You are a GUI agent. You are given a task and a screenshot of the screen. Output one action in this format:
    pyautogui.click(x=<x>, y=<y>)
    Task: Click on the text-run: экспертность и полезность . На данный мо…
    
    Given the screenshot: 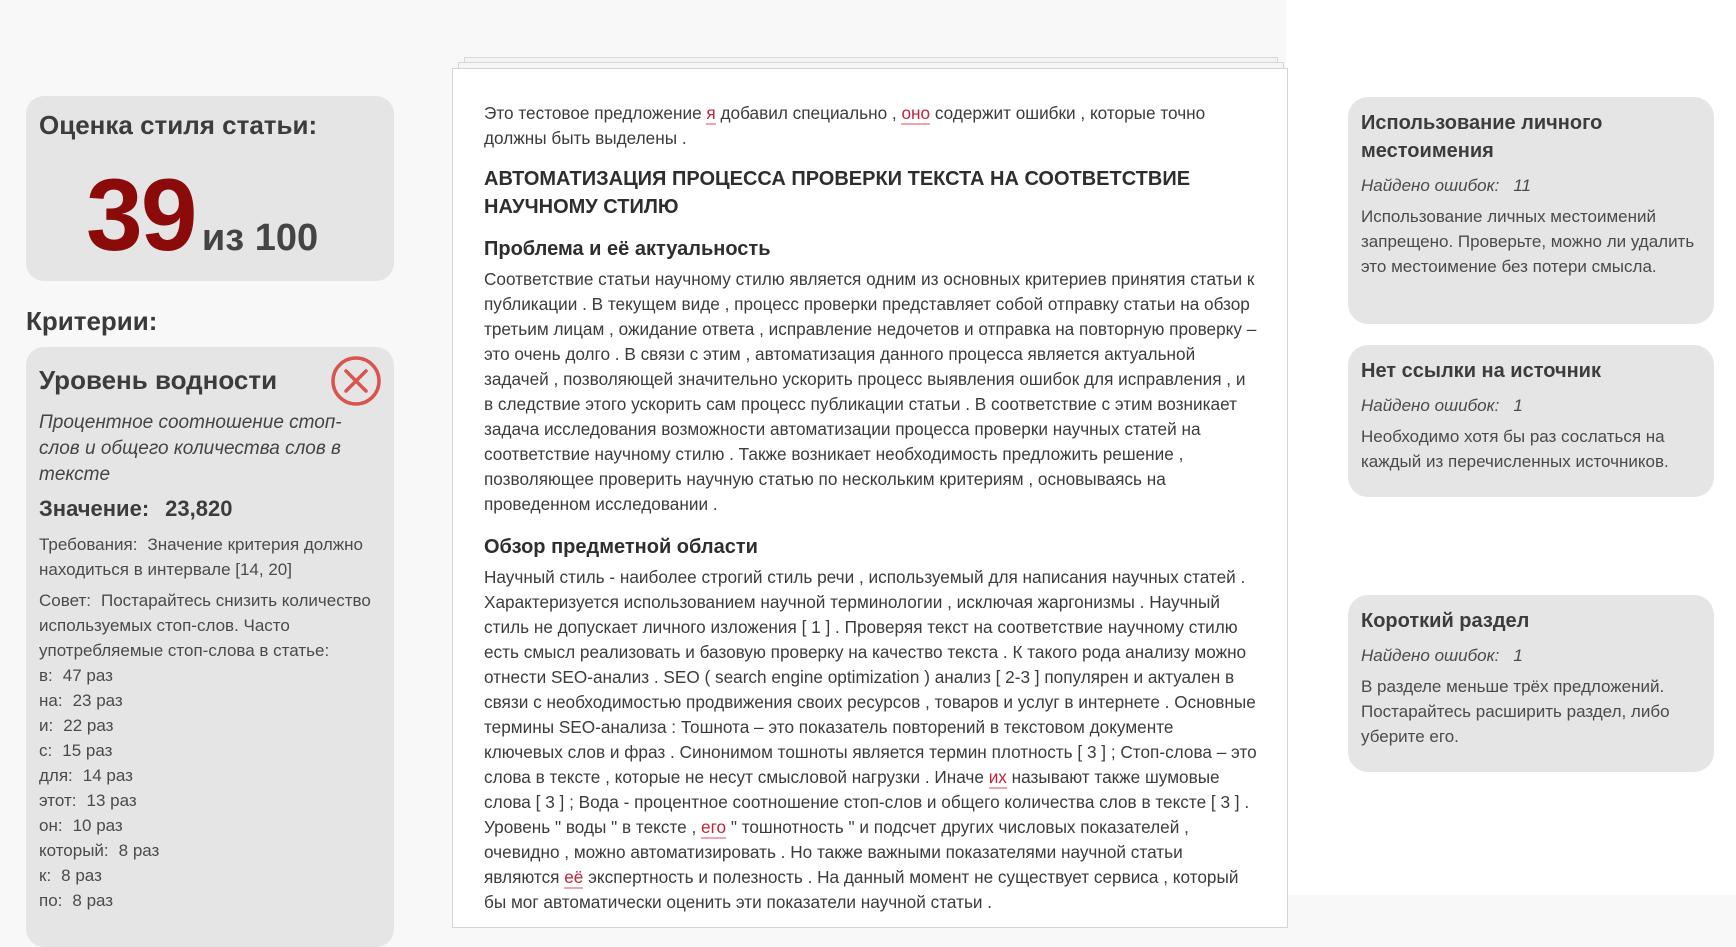 What is the action you would take?
    pyautogui.click(x=861, y=889)
    